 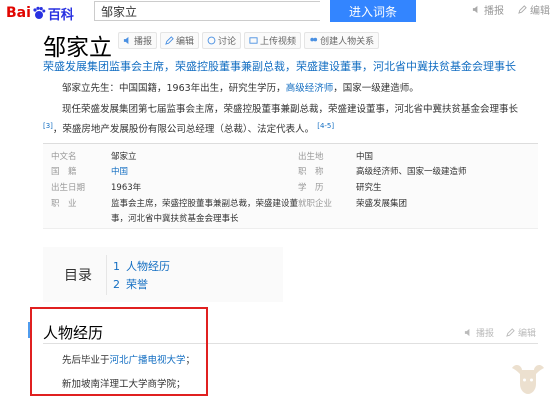 What do you see at coordinates (540, 11) in the screenshot?
I see `top-edit-label: 编辑` at bounding box center [540, 11].